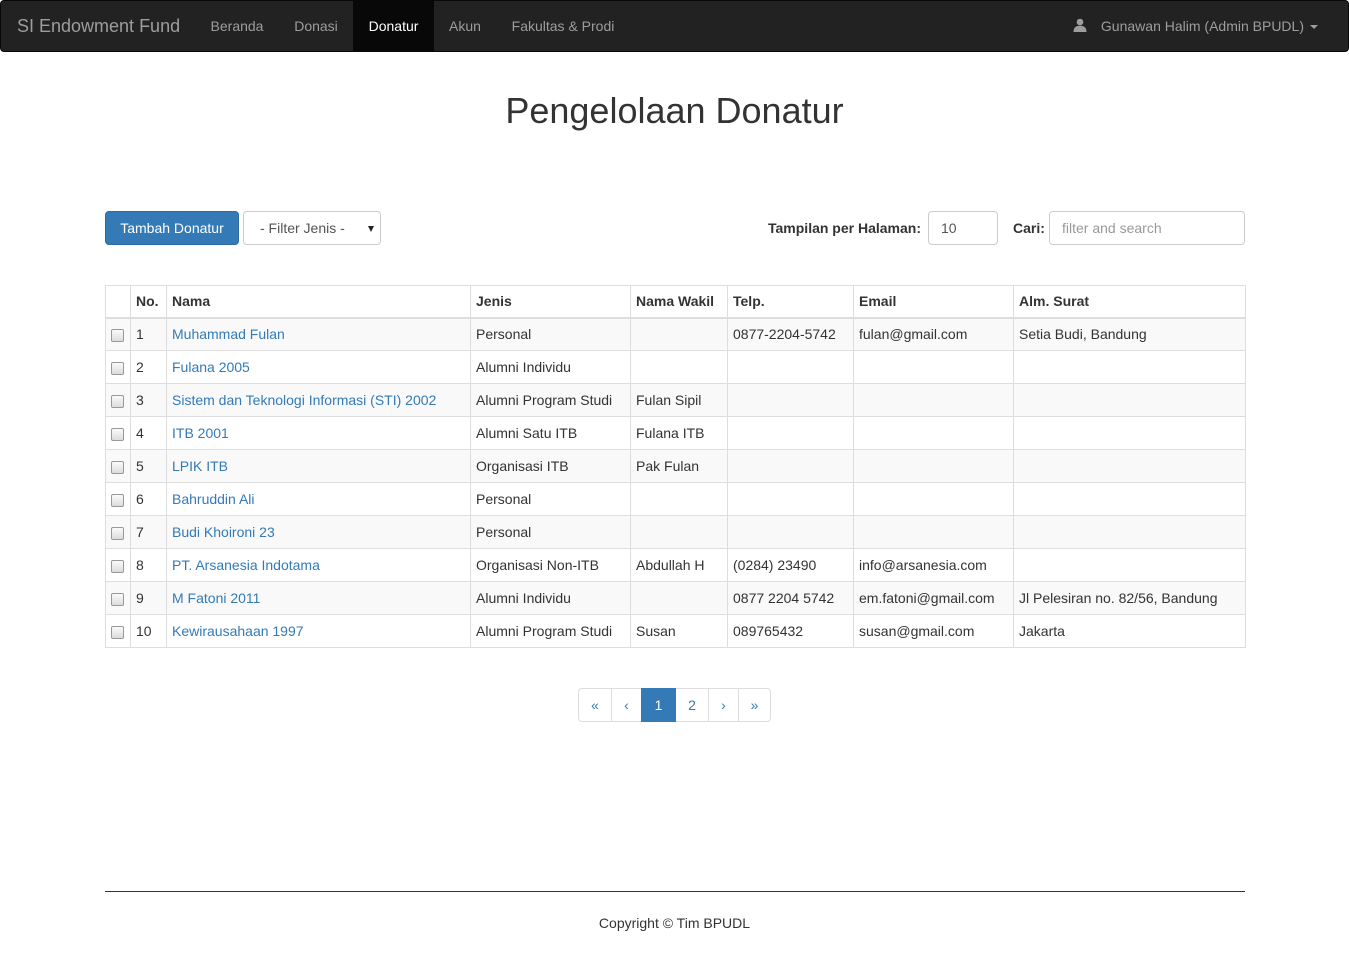 This screenshot has width=1349, height=963. Describe the element at coordinates (98, 26) in the screenshot. I see `brand-link: SI Endowment Fund` at that location.